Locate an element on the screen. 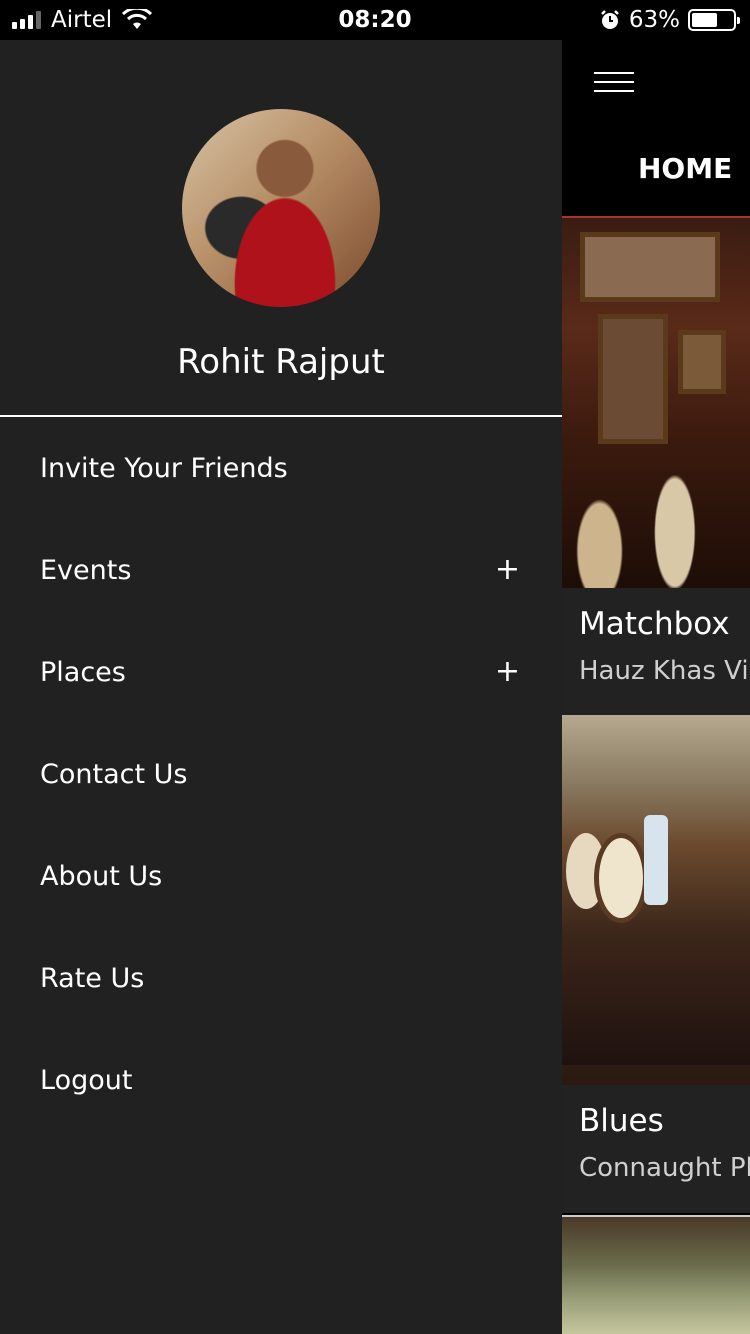 Image resolution: width=750 pixels, height=1334 pixels. venue-info: Matchbox Hauz Khas Vil is located at coordinates (656, 652).